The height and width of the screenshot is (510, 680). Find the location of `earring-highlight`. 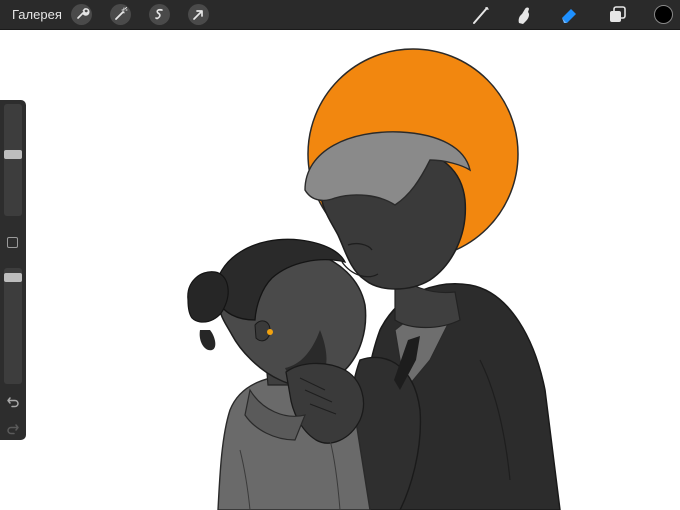

earring-highlight is located at coordinates (270, 332).